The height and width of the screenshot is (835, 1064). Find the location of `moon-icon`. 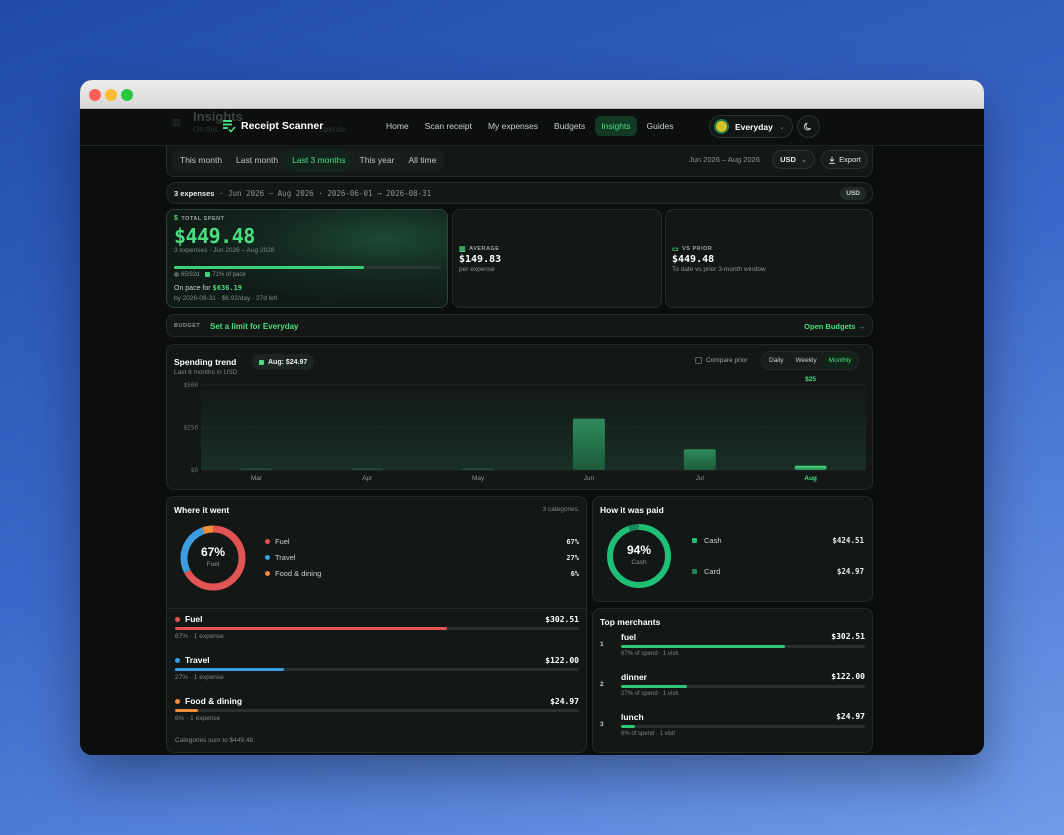

moon-icon is located at coordinates (808, 126).